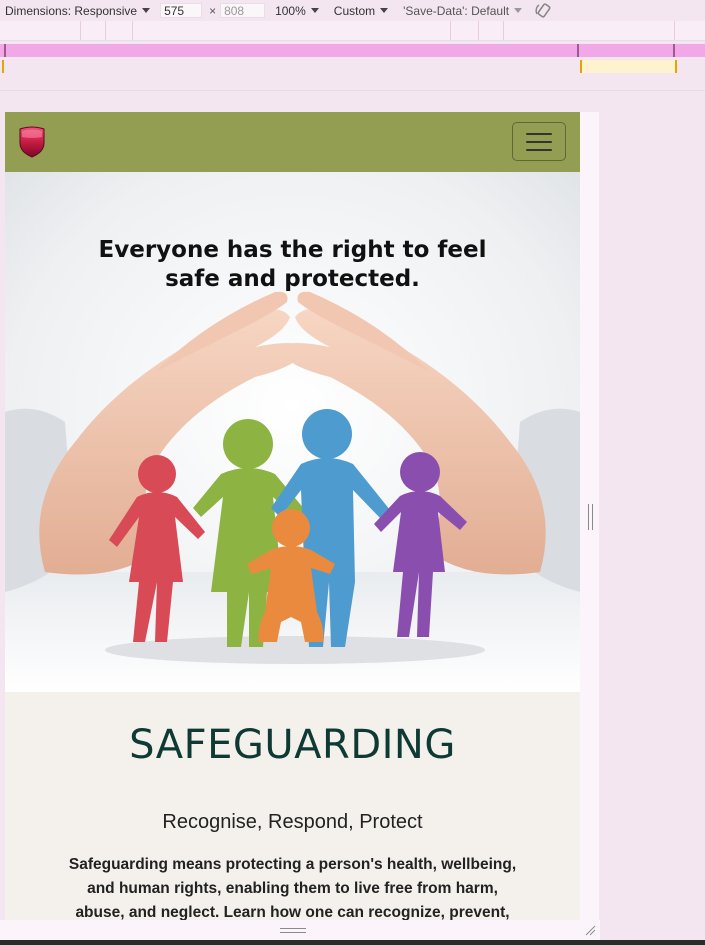 The image size is (705, 945). Describe the element at coordinates (352, 31) in the screenshot. I see `media-query-bar` at that location.